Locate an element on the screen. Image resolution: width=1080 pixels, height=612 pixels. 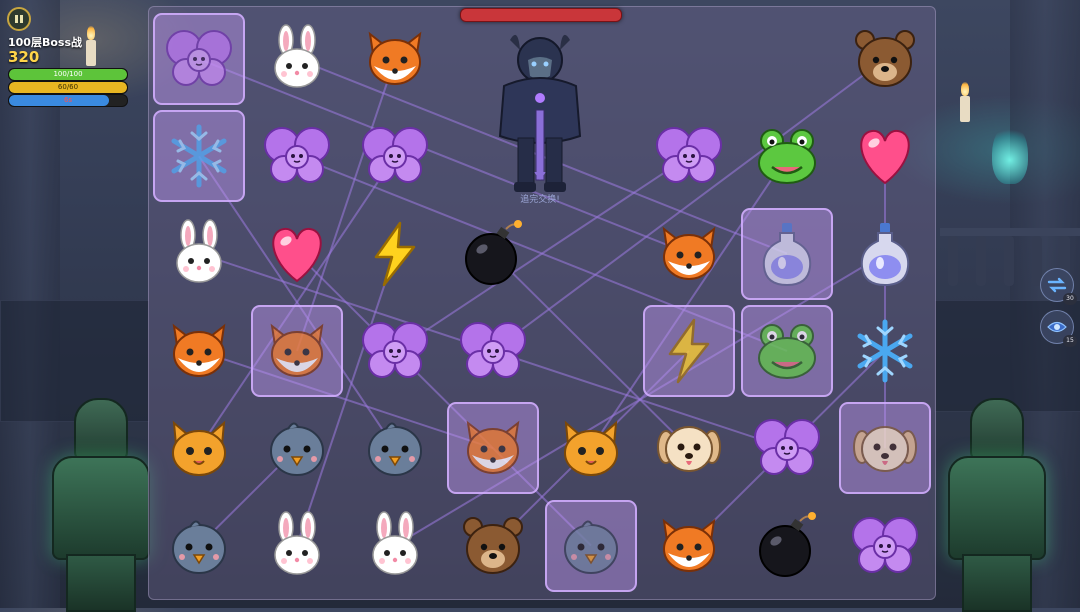
tile-frog-r2c7 is located at coordinates (787, 156).